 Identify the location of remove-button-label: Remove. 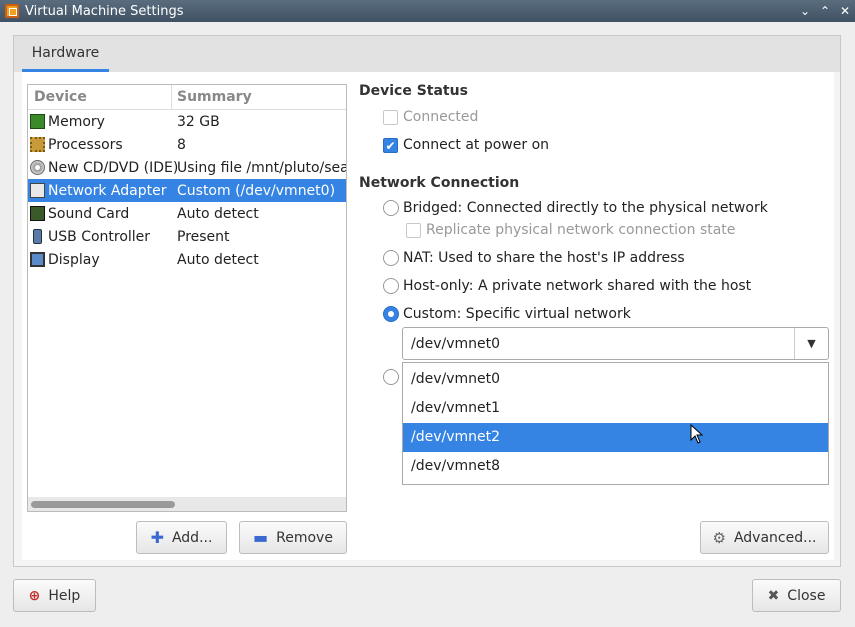
(304, 537).